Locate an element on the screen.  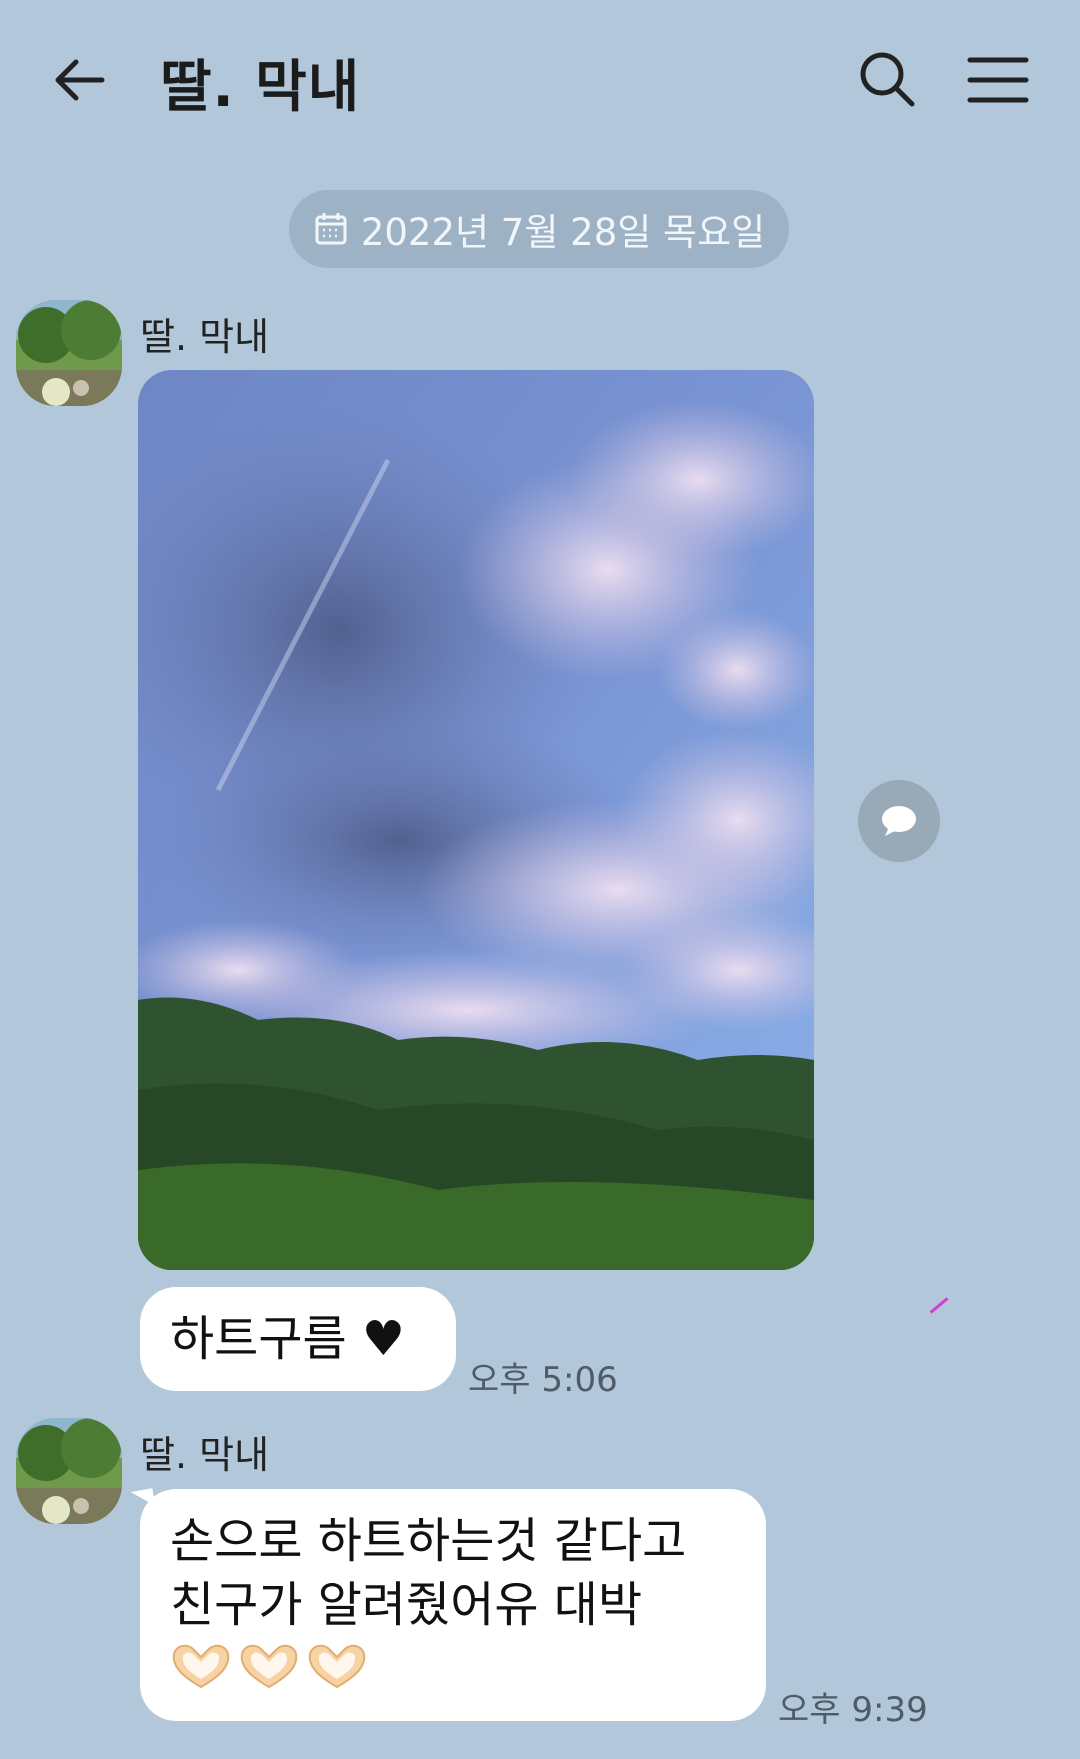
message-bubble: 하트구름 ♥ is located at coordinates (298, 1339).